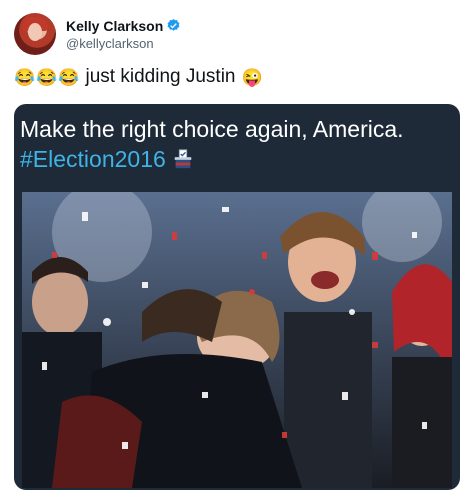 Image resolution: width=474 pixels, height=504 pixels. Describe the element at coordinates (114, 26) in the screenshot. I see `display-name: Kelly Clarkson` at that location.